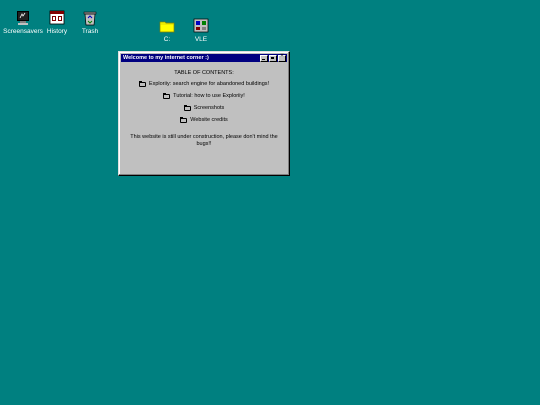 The width and height of the screenshot is (540, 405). I want to click on maximize-button, so click(273, 58).